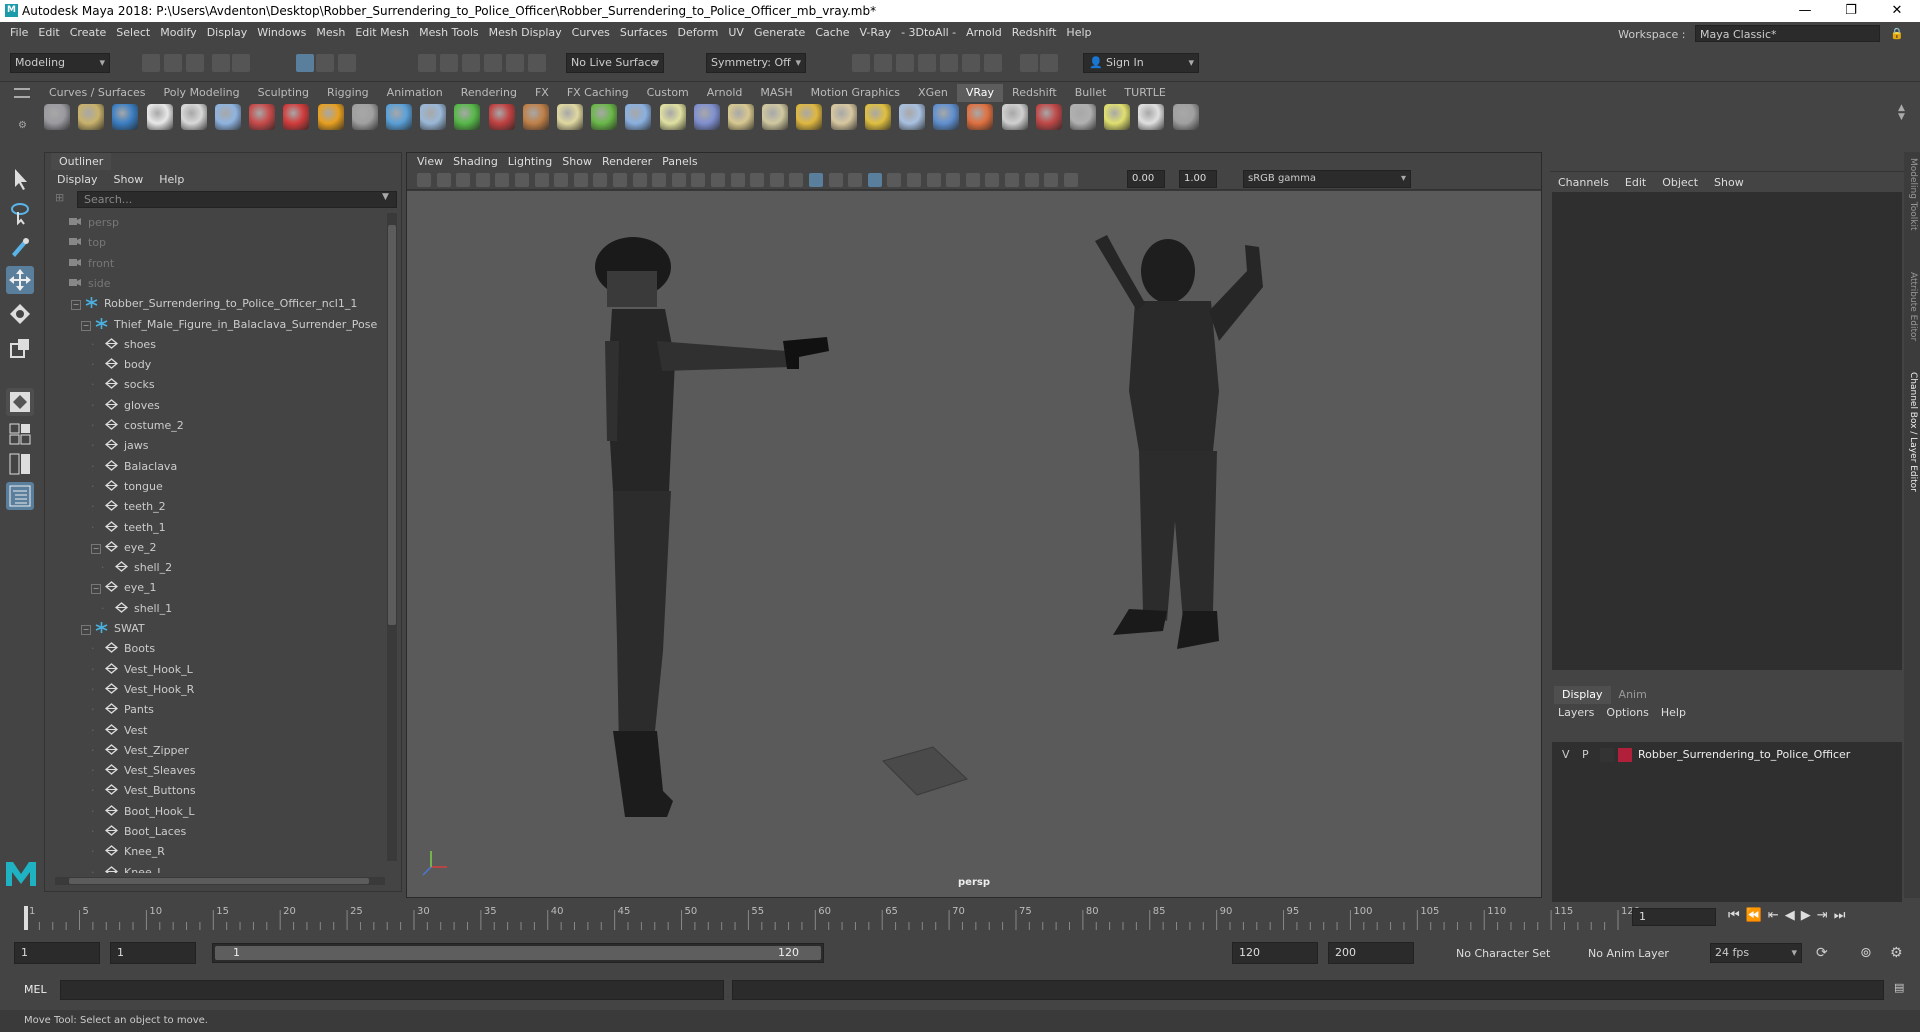 This screenshot has height=1032, width=1920. I want to click on search-dropdown-icon: ▼, so click(385, 197).